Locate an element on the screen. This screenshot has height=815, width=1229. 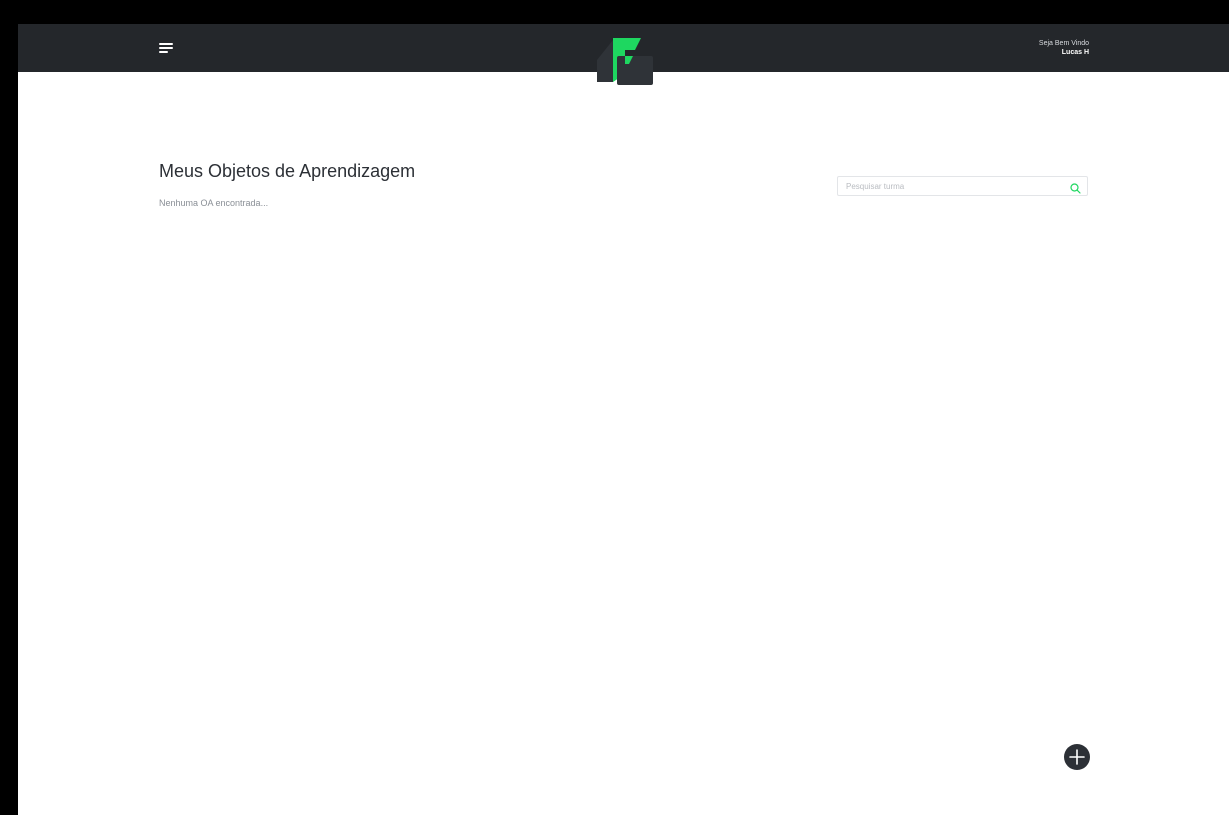
search-icon is located at coordinates (1075, 187).